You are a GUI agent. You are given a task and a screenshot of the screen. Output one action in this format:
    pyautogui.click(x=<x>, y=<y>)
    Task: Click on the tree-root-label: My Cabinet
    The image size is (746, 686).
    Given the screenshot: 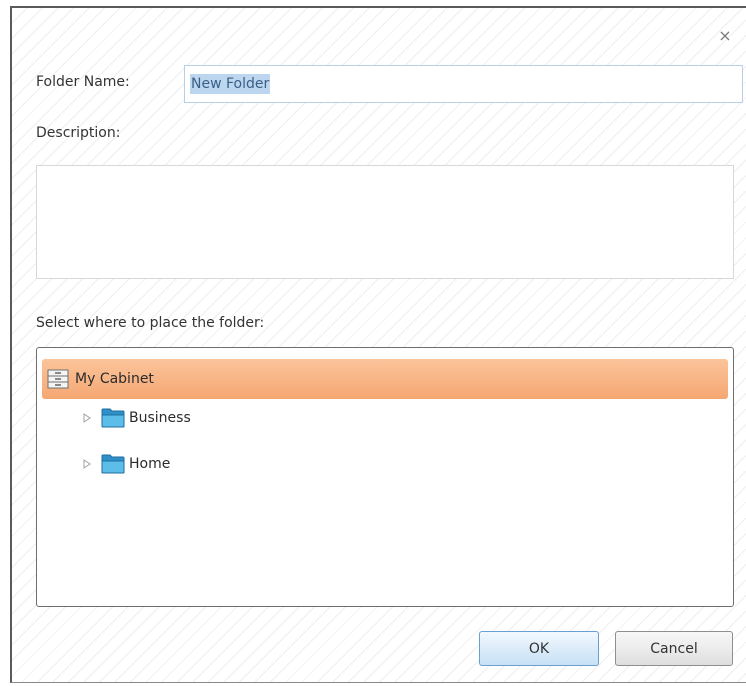 What is the action you would take?
    pyautogui.click(x=114, y=379)
    